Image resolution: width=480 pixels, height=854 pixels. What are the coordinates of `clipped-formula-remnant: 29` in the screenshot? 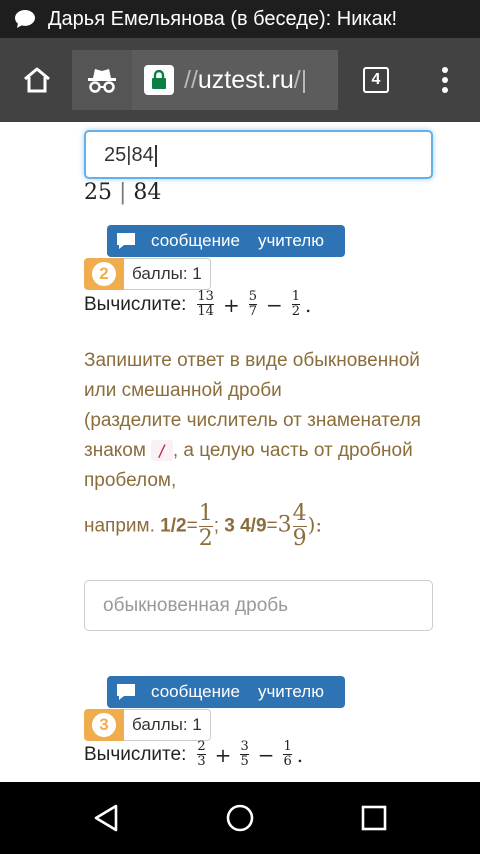 It's located at (277, 124).